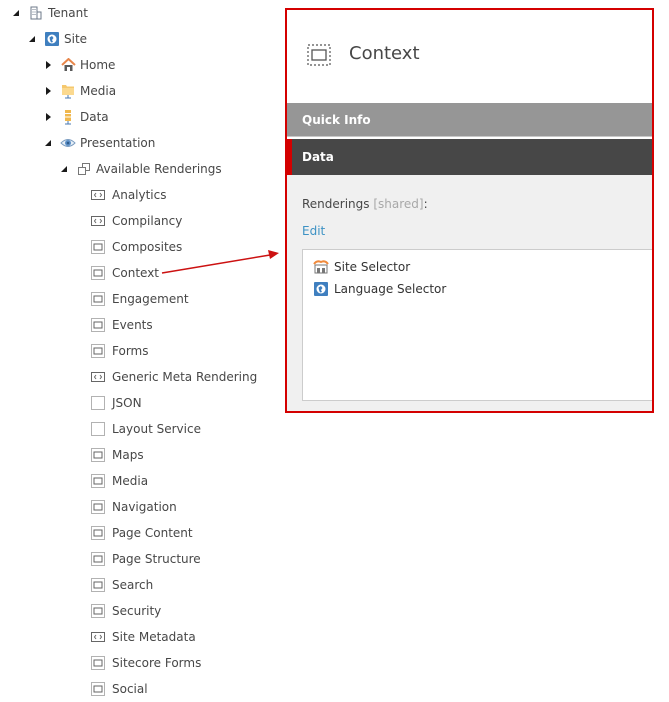 Image resolution: width=669 pixels, height=702 pixels. I want to click on tree-node-label: Compilancy, so click(147, 221).